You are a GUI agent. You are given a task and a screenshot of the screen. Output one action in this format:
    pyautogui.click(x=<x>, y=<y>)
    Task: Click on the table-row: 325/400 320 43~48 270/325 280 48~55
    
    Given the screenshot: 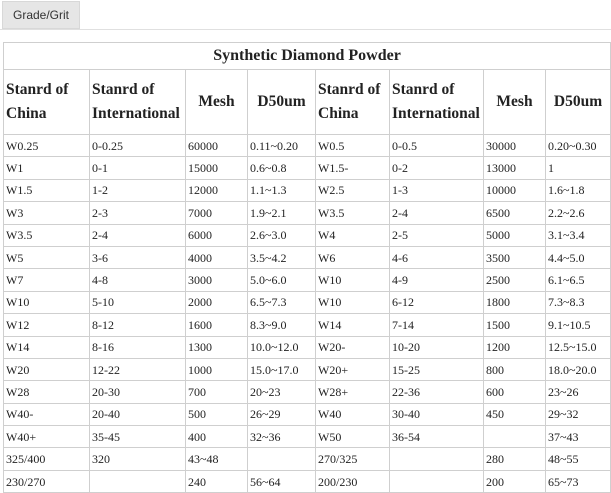 What is the action you would take?
    pyautogui.click(x=307, y=459)
    